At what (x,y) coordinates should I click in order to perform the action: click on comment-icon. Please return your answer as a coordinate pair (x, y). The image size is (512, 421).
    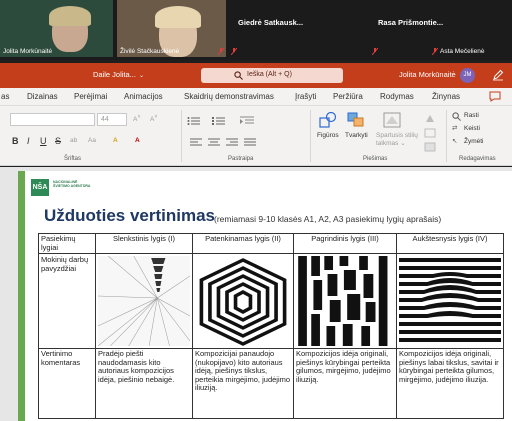
    Looking at the image, I should click on (495, 96).